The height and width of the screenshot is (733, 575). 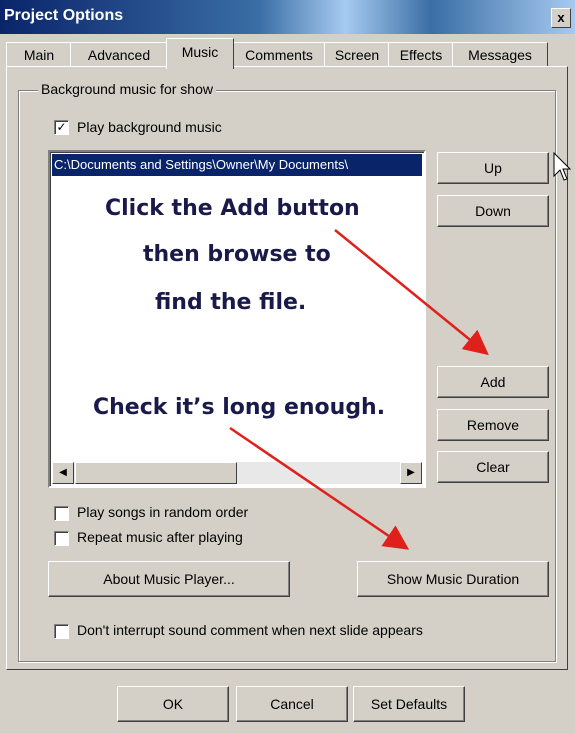 What do you see at coordinates (200, 53) in the screenshot?
I see `tab-music: Music` at bounding box center [200, 53].